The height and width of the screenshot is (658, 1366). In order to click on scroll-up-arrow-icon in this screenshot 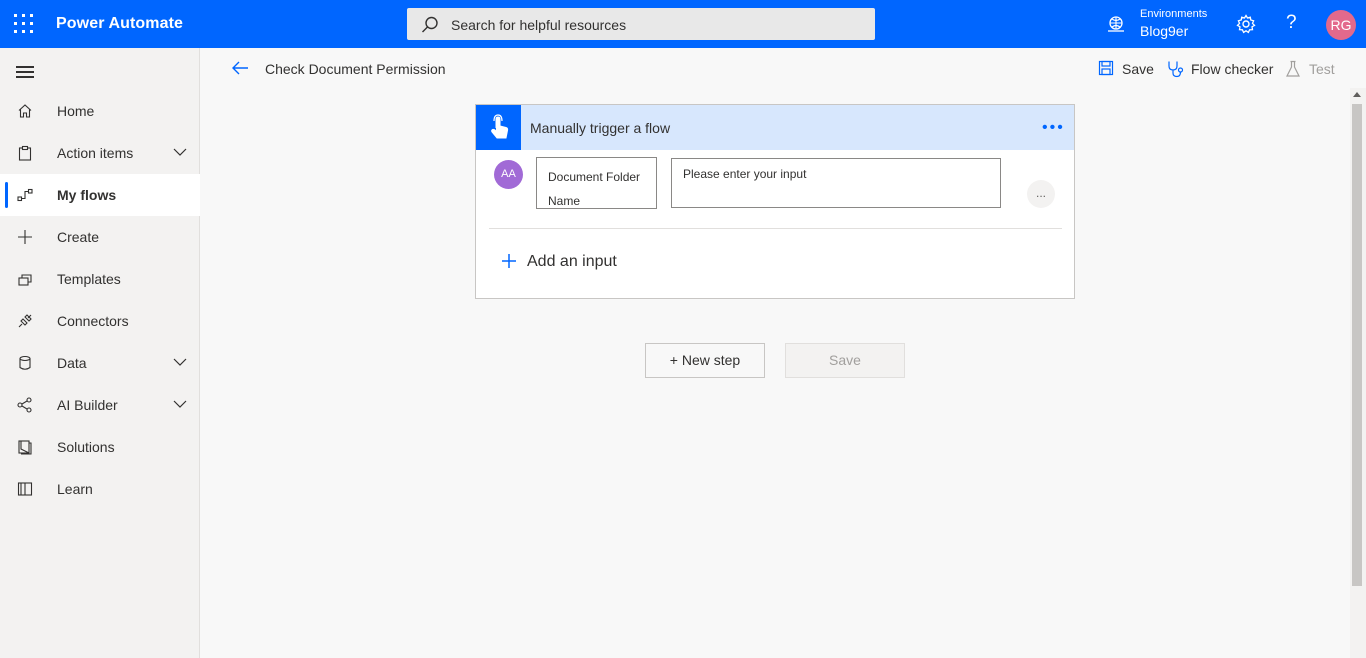, I will do `click(1357, 94)`.